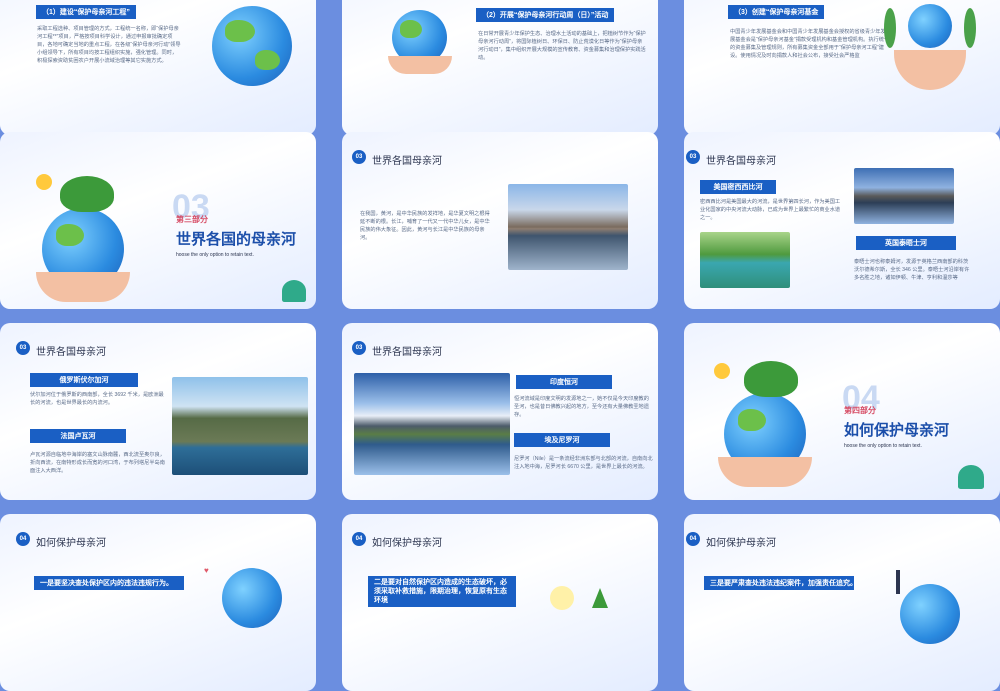 This screenshot has height=691, width=1000. Describe the element at coordinates (158, 602) in the screenshot. I see `slide-thumbnail-10: 04 如何保护母亲河 一是要坚决查处保护区内的违法违规行为。 ♥` at that location.